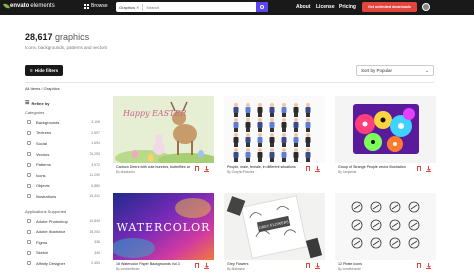 Image resolution: width=474 pixels, height=275 pixels. Describe the element at coordinates (62, 196) in the screenshot. I see `filter-option-illustrations: Illustrations 15,441` at that location.